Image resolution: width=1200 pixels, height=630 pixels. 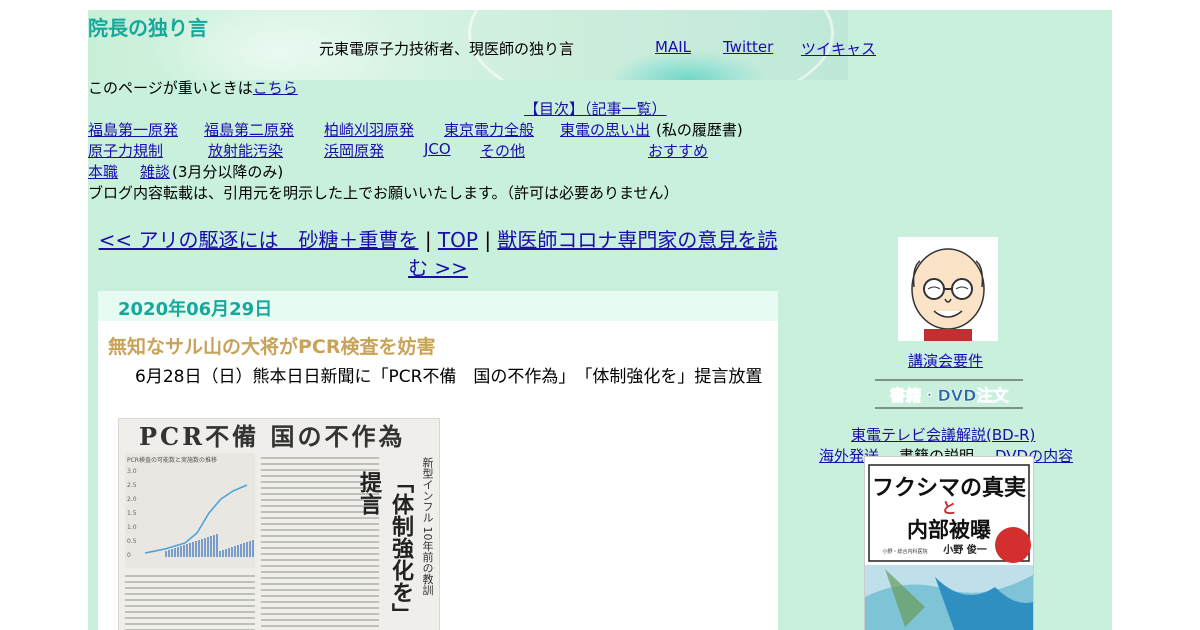 I want to click on clipping-chart-tick: 2.5, so click(x=132, y=485).